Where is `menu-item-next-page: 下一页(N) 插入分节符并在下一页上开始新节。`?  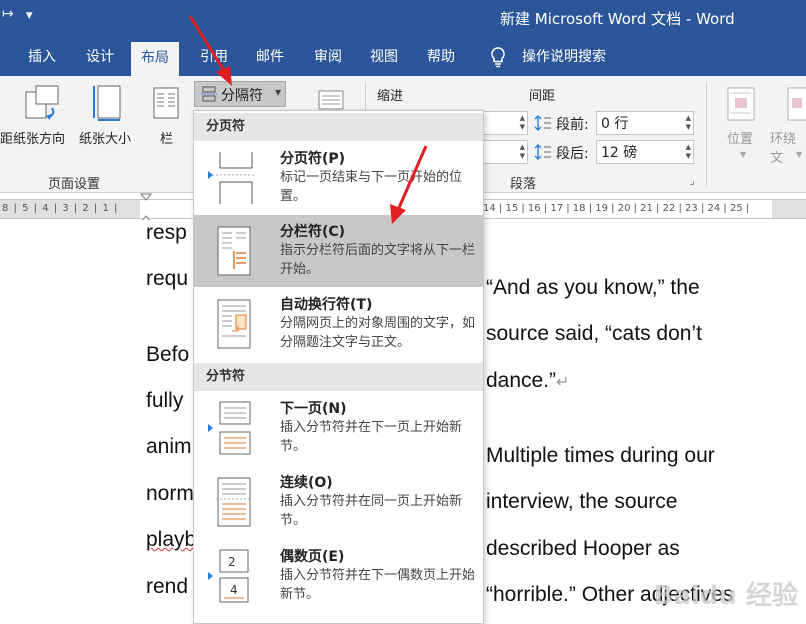
menu-item-next-page: 下一页(N) 插入分节符并在下一页上开始新节。 is located at coordinates (338, 428).